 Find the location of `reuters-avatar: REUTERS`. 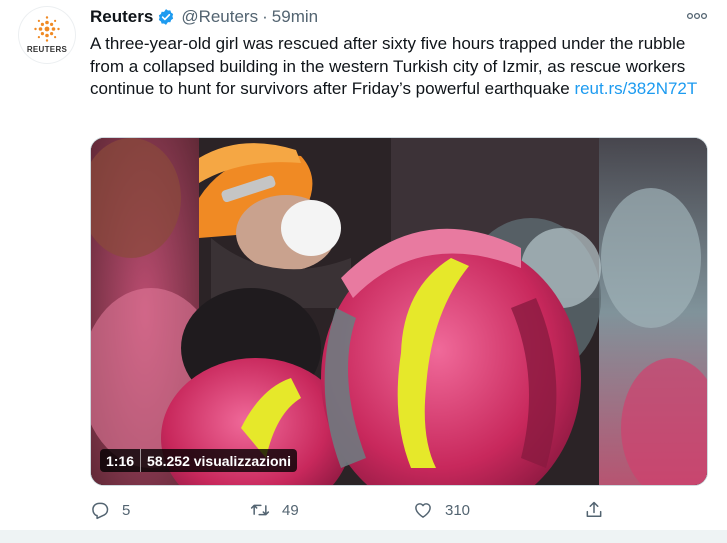

reuters-avatar: REUTERS is located at coordinates (47, 35).